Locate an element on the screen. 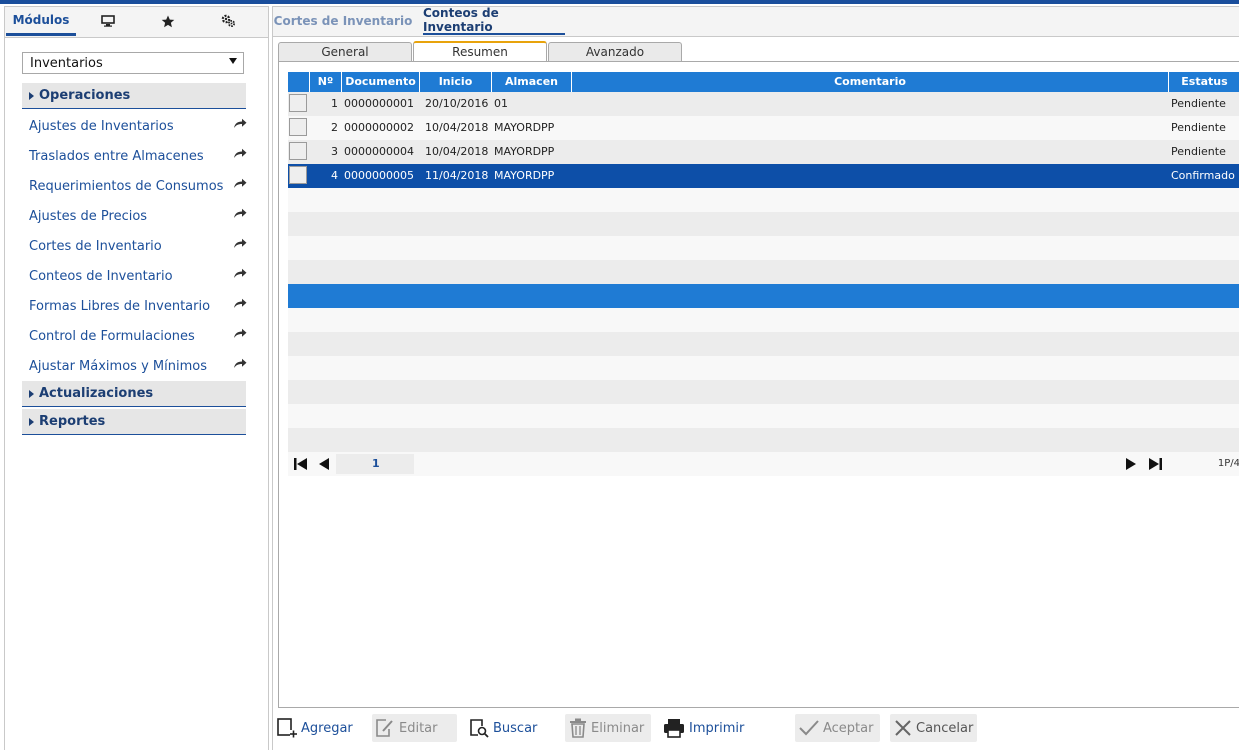 The height and width of the screenshot is (750, 1239). menu-item-ajustar-maximos-minimos: Ajustar Máximos y Mínimos is located at coordinates (138, 366).